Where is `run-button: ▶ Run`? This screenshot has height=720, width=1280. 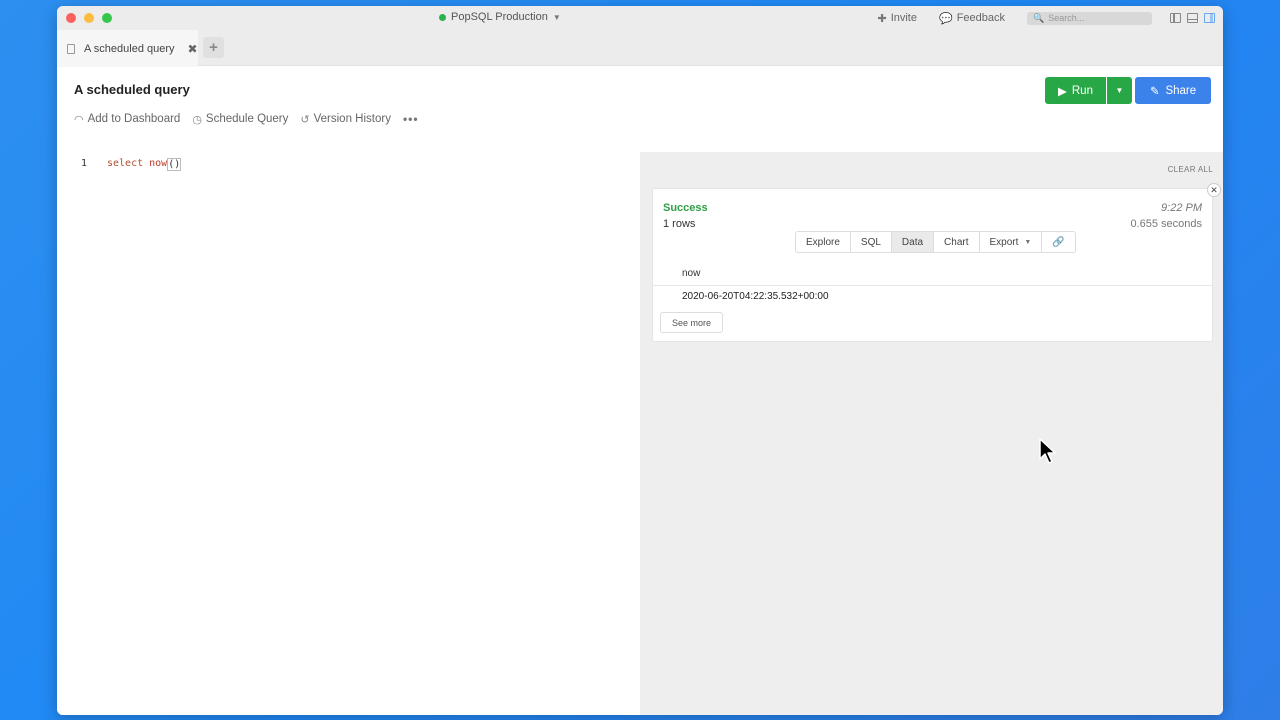 run-button: ▶ Run is located at coordinates (1075, 90).